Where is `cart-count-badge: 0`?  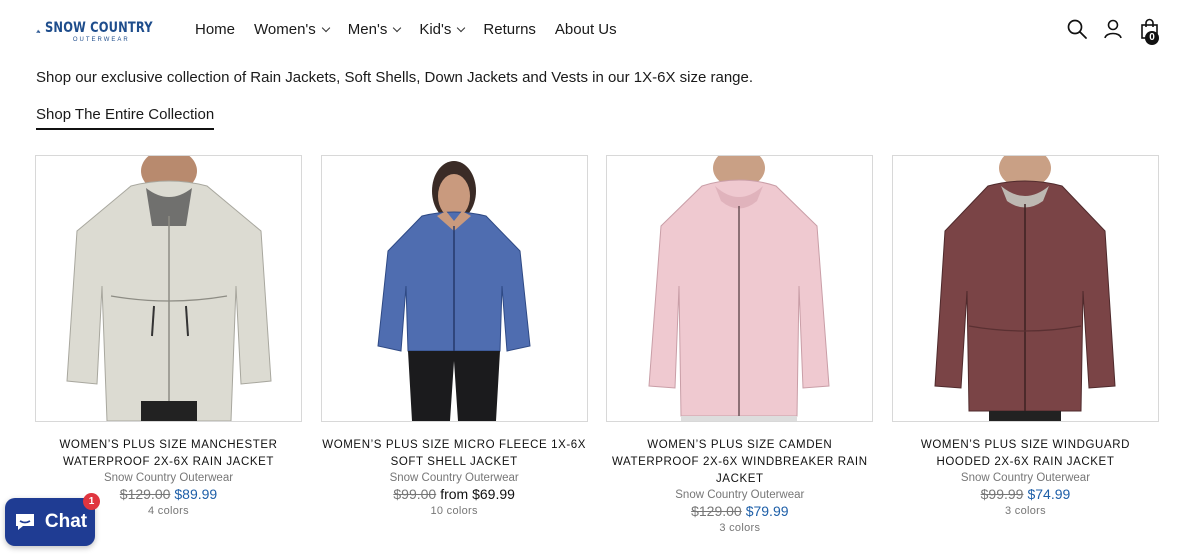 cart-count-badge: 0 is located at coordinates (1152, 38).